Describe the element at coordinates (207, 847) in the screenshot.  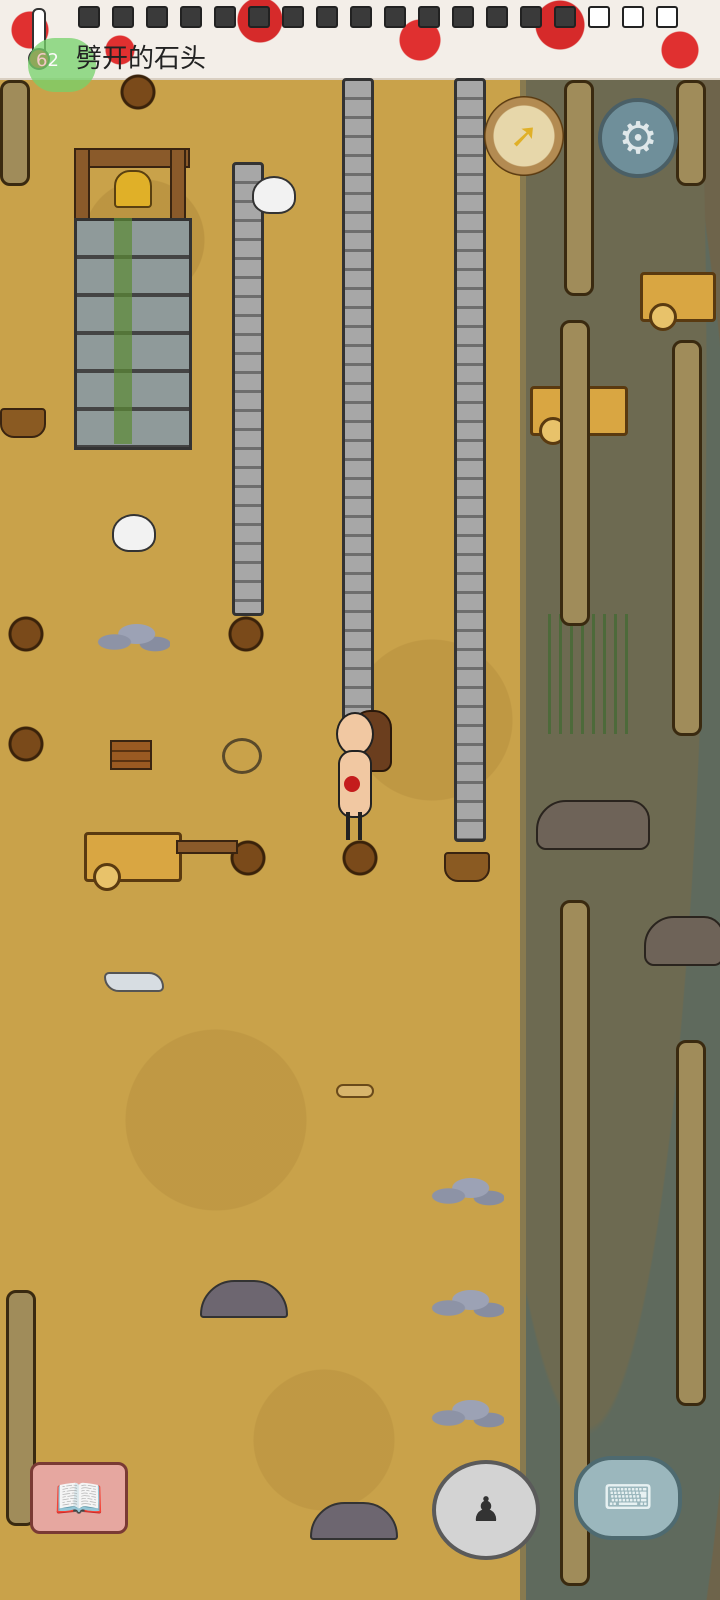
I see `cart-handle` at that location.